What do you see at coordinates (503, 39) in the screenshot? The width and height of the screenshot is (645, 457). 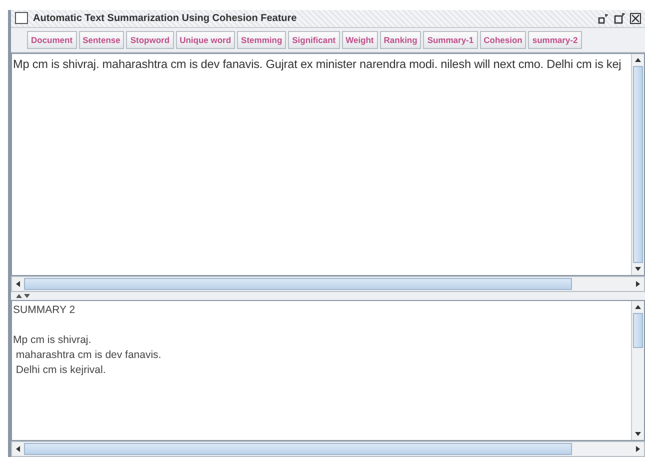 I see `toolbar-button: Cohesion` at bounding box center [503, 39].